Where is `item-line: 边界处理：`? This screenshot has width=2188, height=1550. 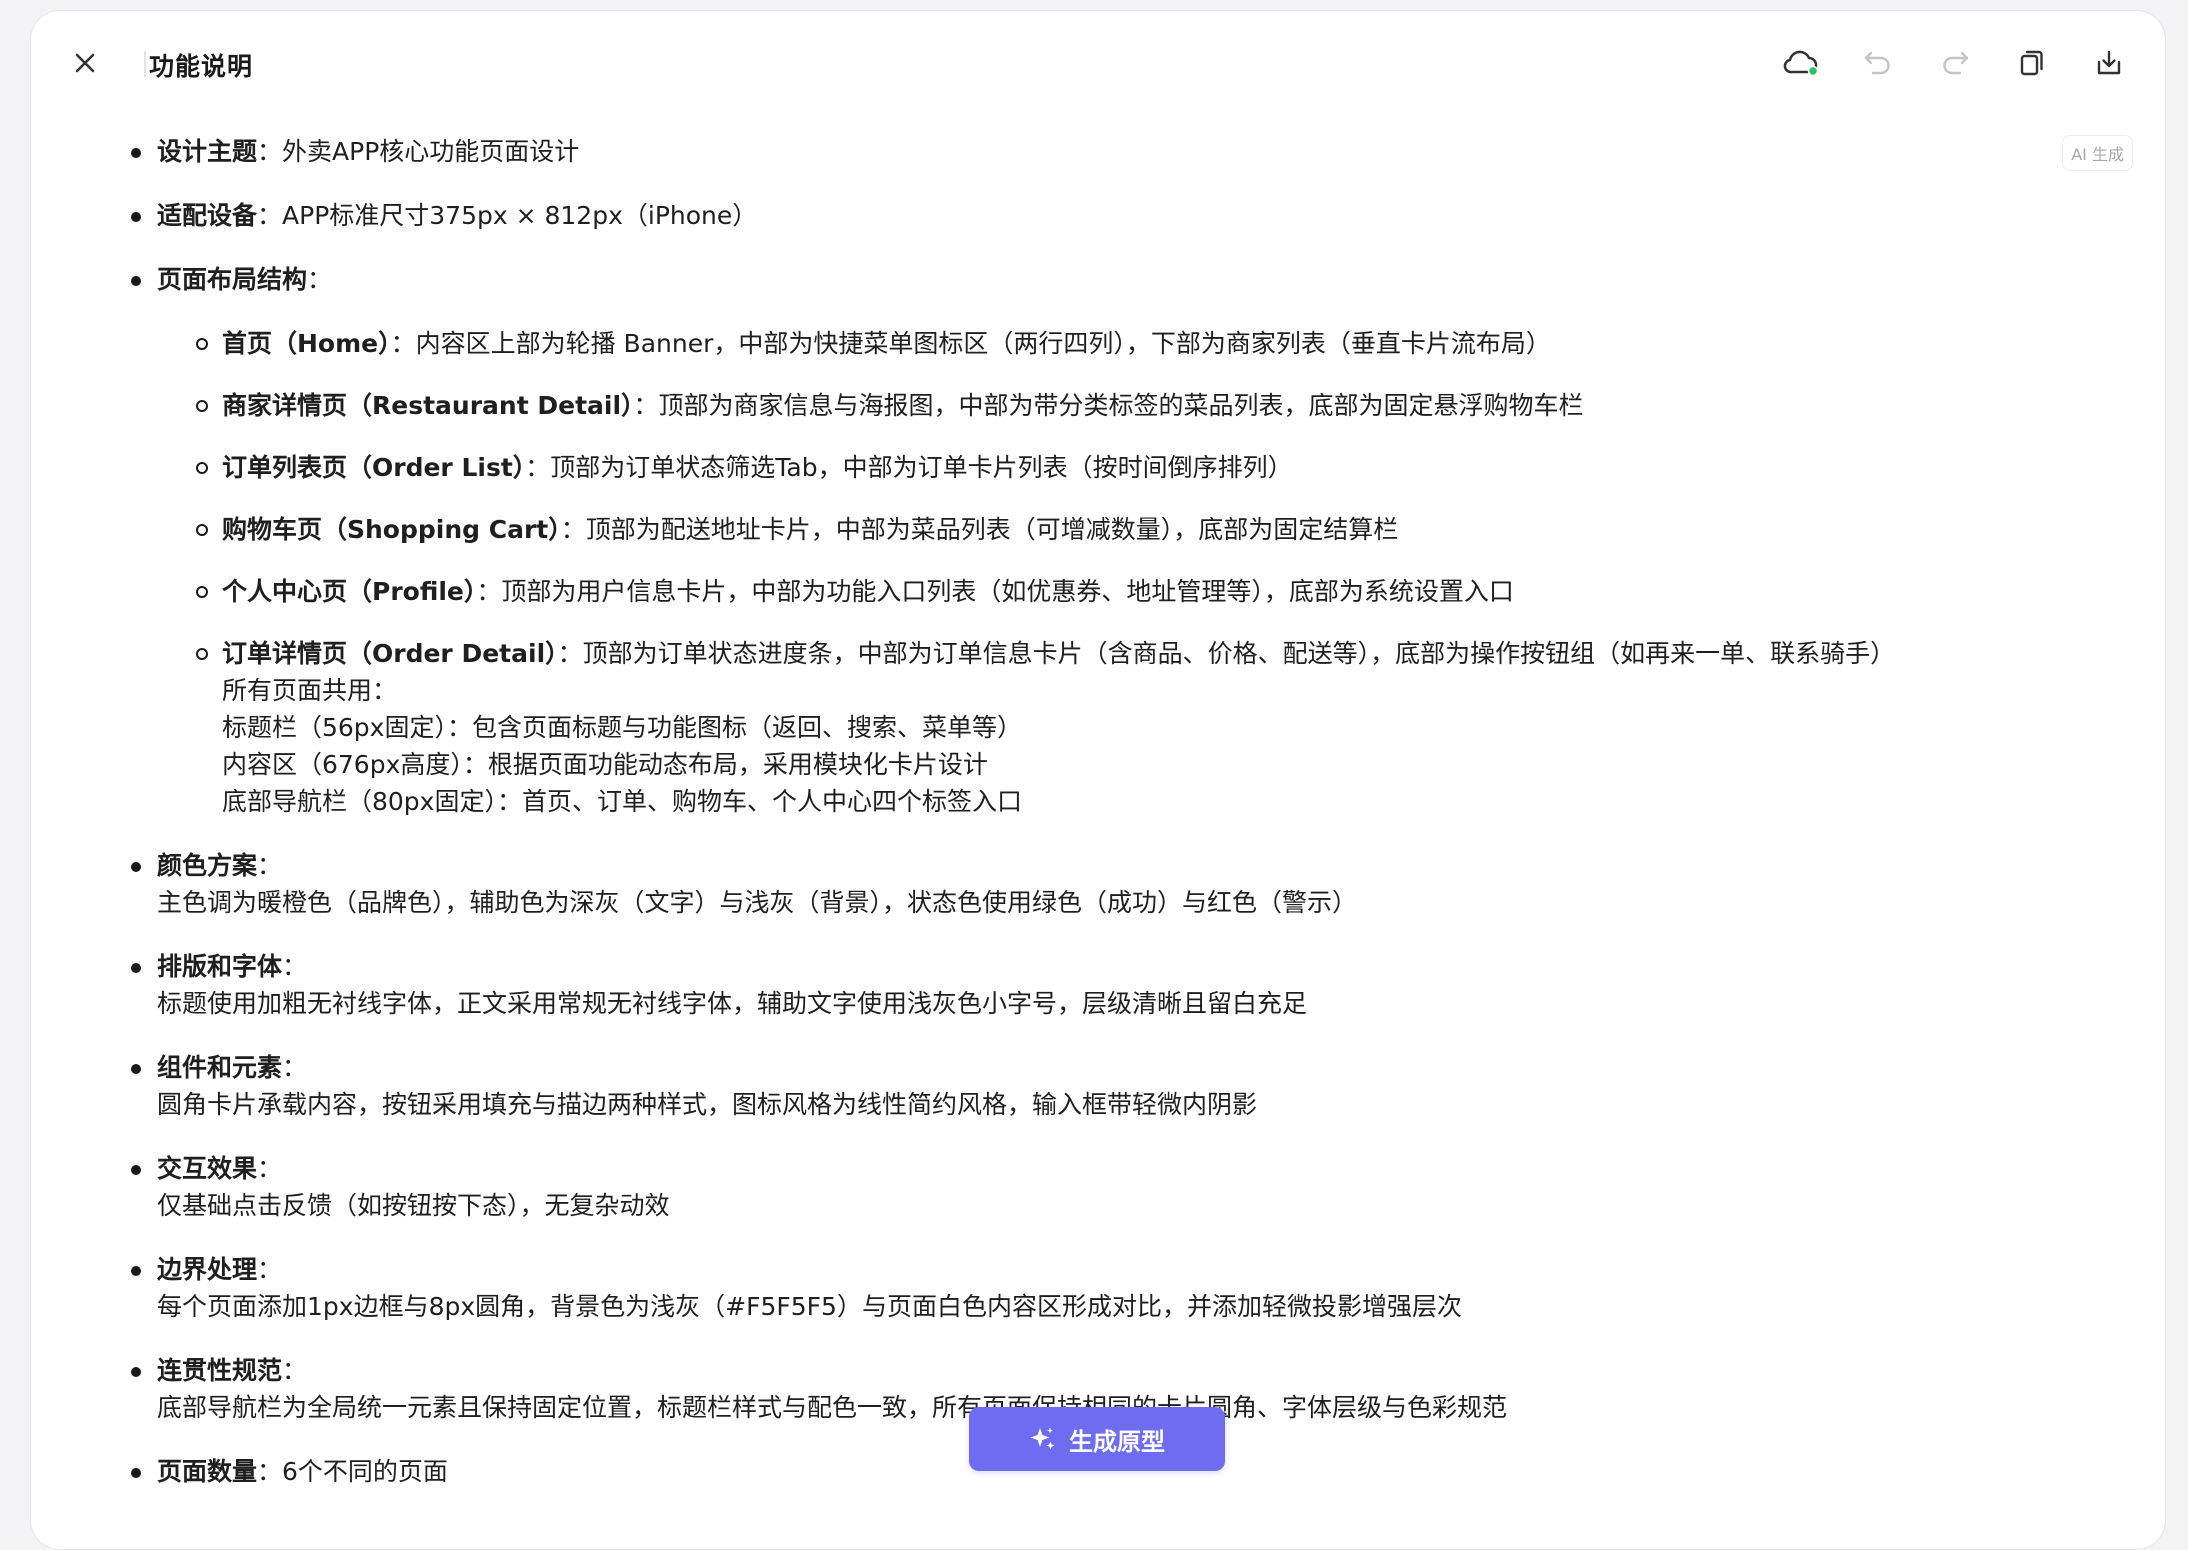 item-line: 边界处理： is located at coordinates (1129, 1269).